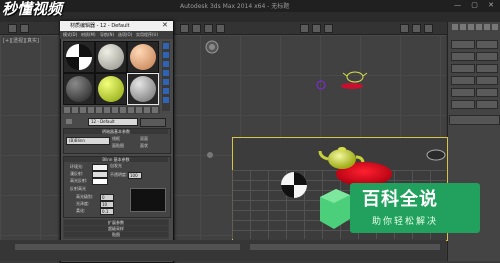 This screenshot has width=500, height=263. I want to click on display-tab-icon, so click(487, 27).